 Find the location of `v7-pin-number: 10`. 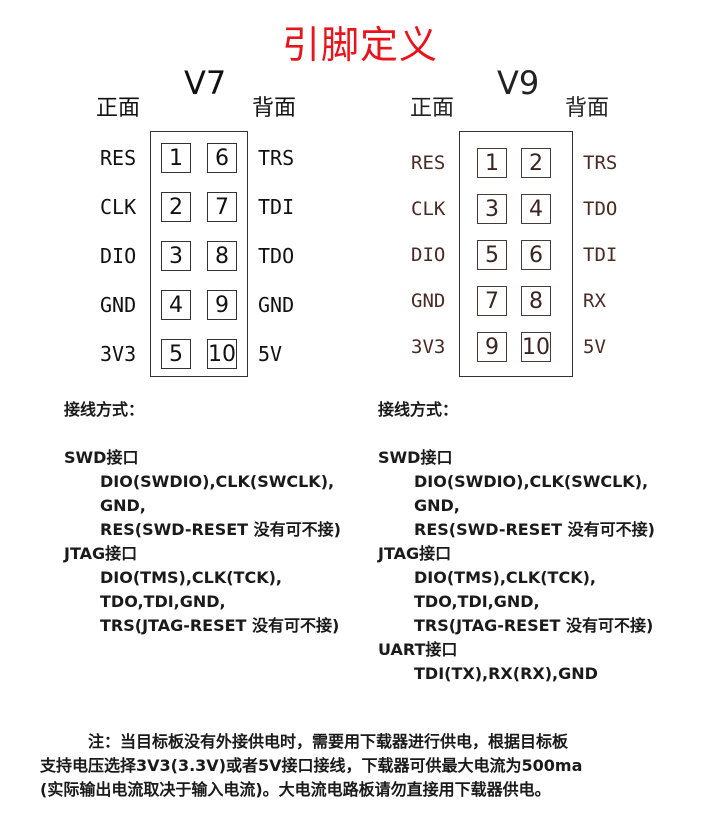

v7-pin-number: 10 is located at coordinates (222, 354).